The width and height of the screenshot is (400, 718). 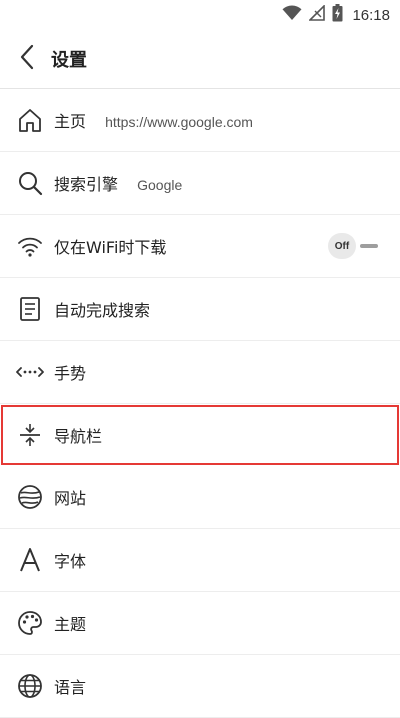 I want to click on autocomplete-label: 自动完成搜索, so click(x=102, y=310).